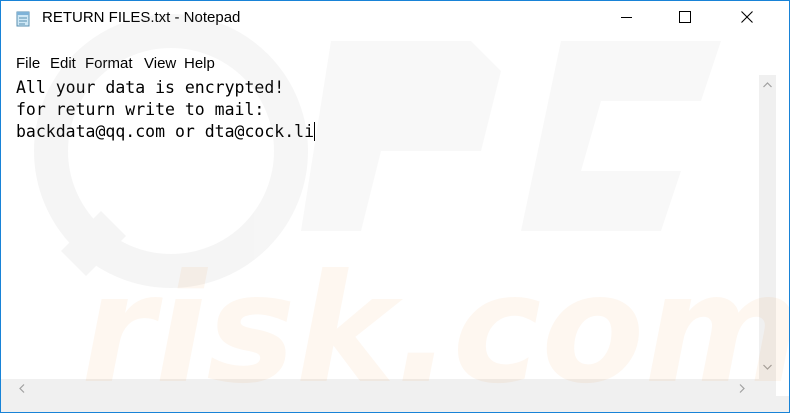 This screenshot has width=790, height=413. What do you see at coordinates (380, 387) in the screenshot?
I see `horizontal-scrollbar` at bounding box center [380, 387].